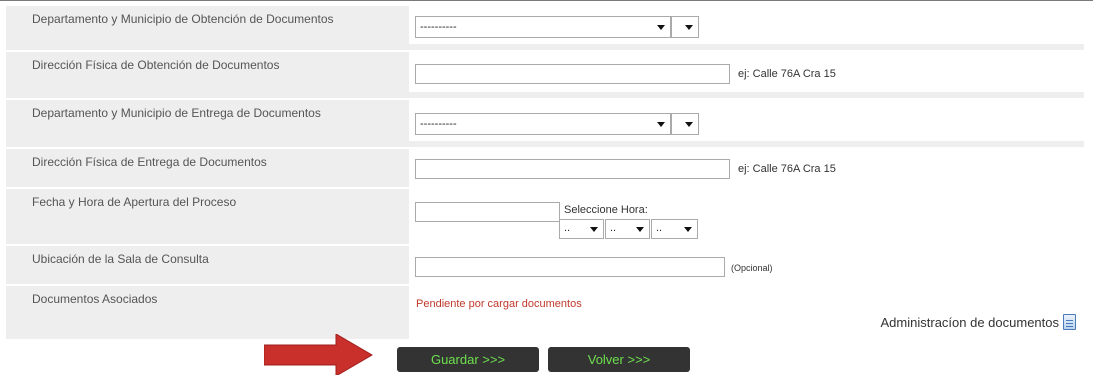 The image size is (1093, 375). I want to click on red-arrow-icon, so click(318, 354).